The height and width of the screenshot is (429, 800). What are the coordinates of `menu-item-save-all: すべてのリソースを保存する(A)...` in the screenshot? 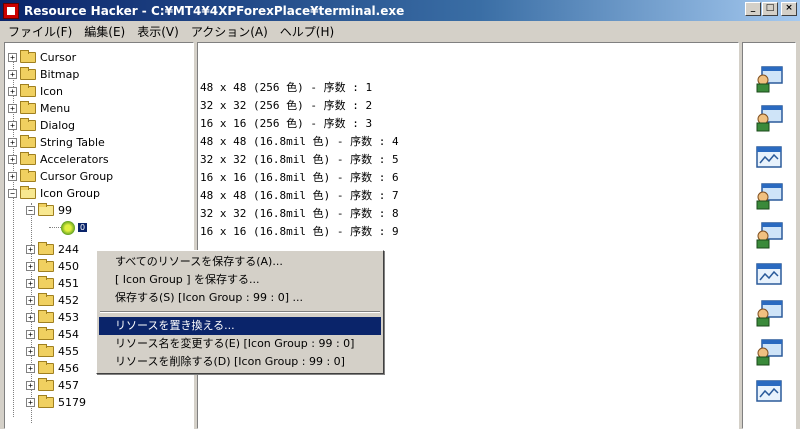 It's located at (240, 262).